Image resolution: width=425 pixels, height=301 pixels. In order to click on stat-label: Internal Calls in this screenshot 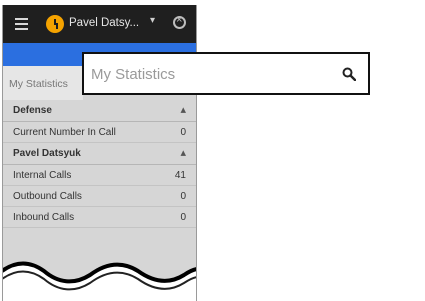, I will do `click(42, 175)`.